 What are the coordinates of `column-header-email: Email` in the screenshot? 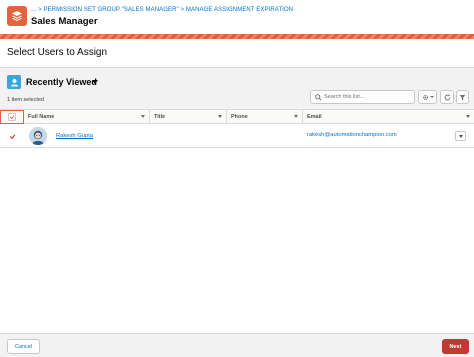 It's located at (388, 117).